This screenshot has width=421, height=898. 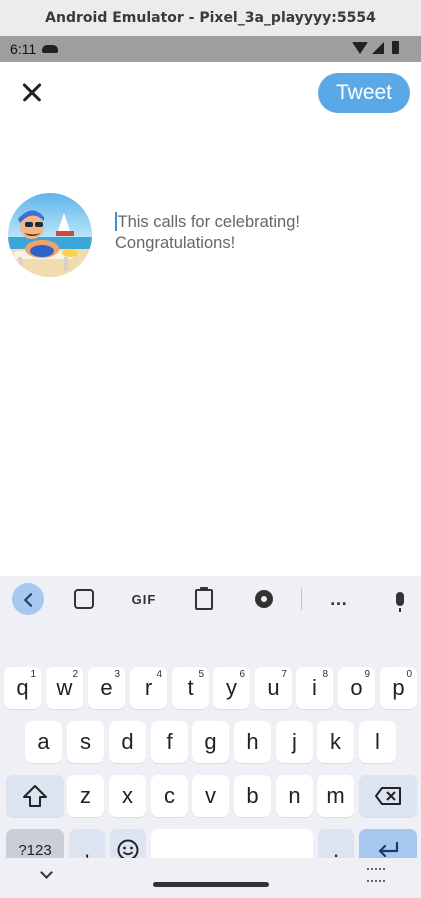 I want to click on shift-icon, so click(x=35, y=796).